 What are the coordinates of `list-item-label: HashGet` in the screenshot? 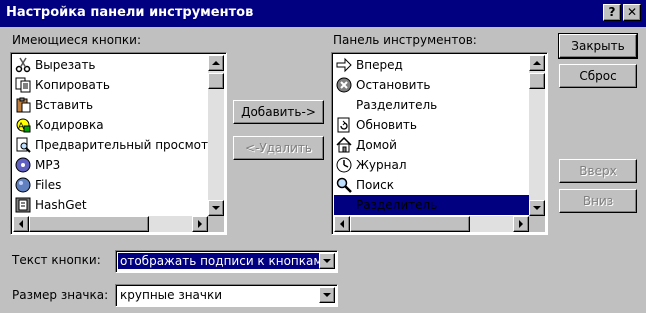 It's located at (61, 205).